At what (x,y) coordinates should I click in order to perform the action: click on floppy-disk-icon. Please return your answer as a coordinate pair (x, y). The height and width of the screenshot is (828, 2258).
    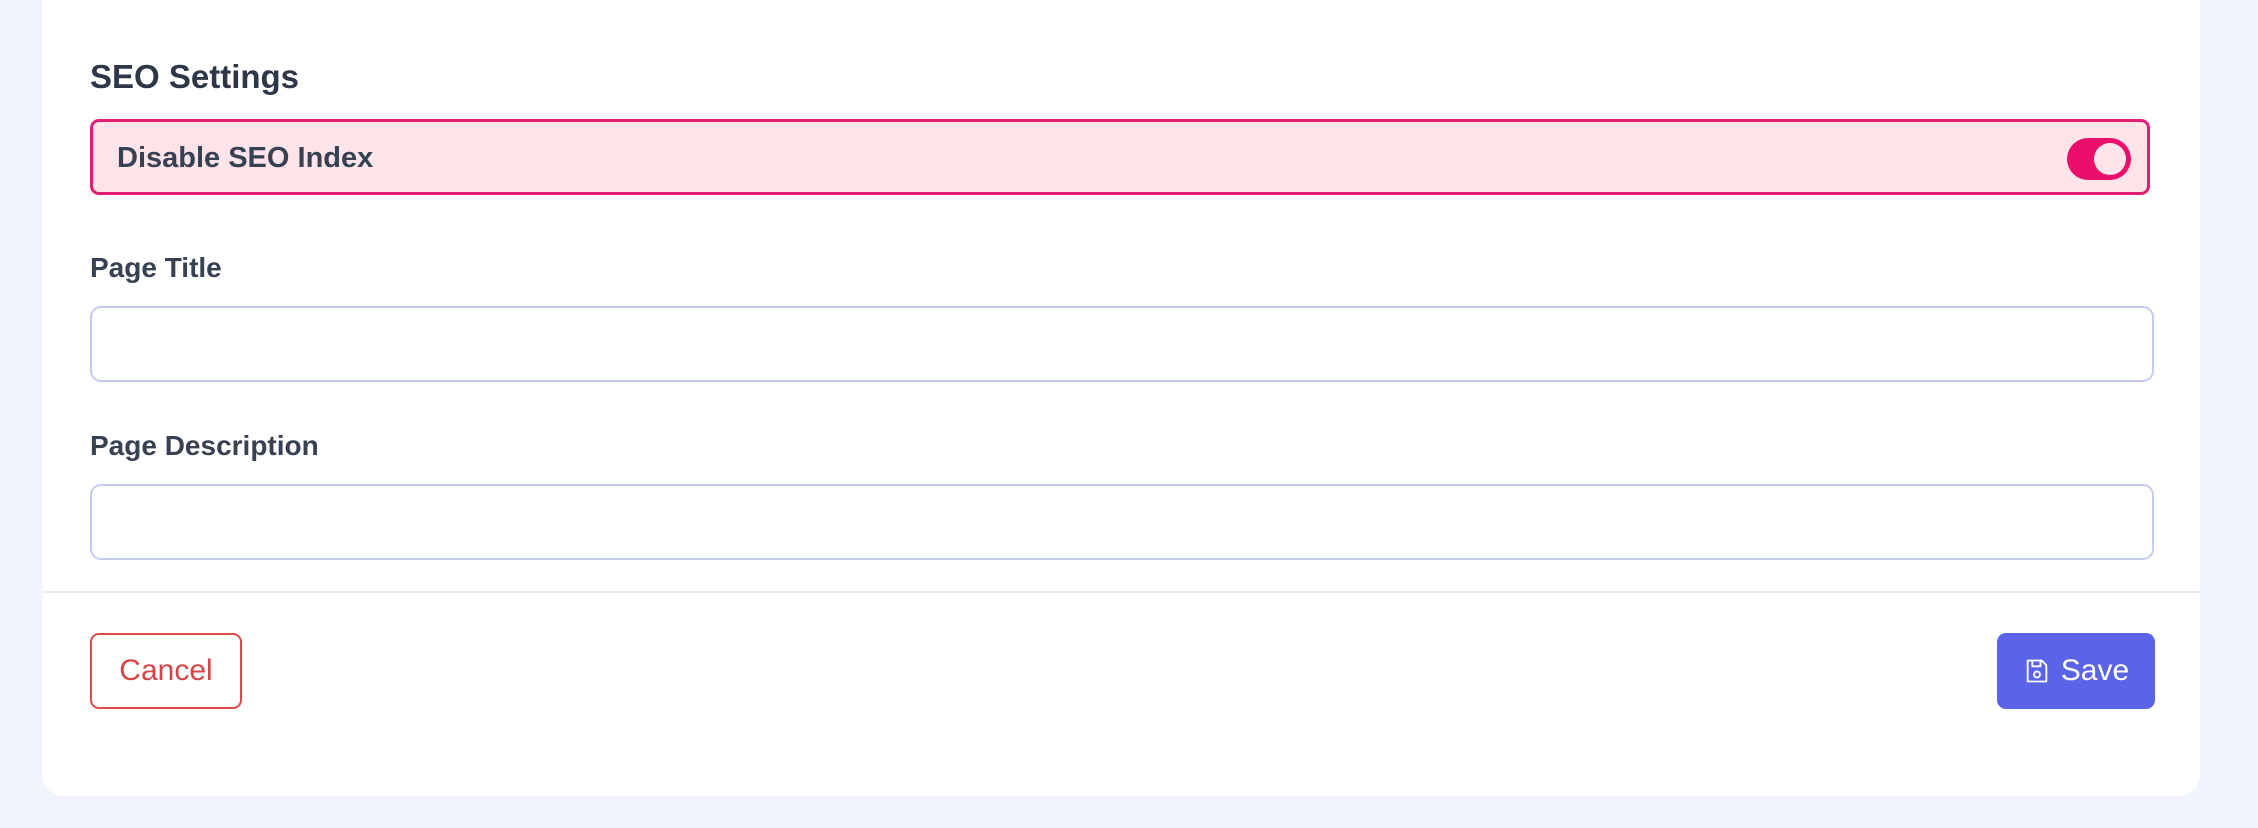
    Looking at the image, I should click on (2037, 671).